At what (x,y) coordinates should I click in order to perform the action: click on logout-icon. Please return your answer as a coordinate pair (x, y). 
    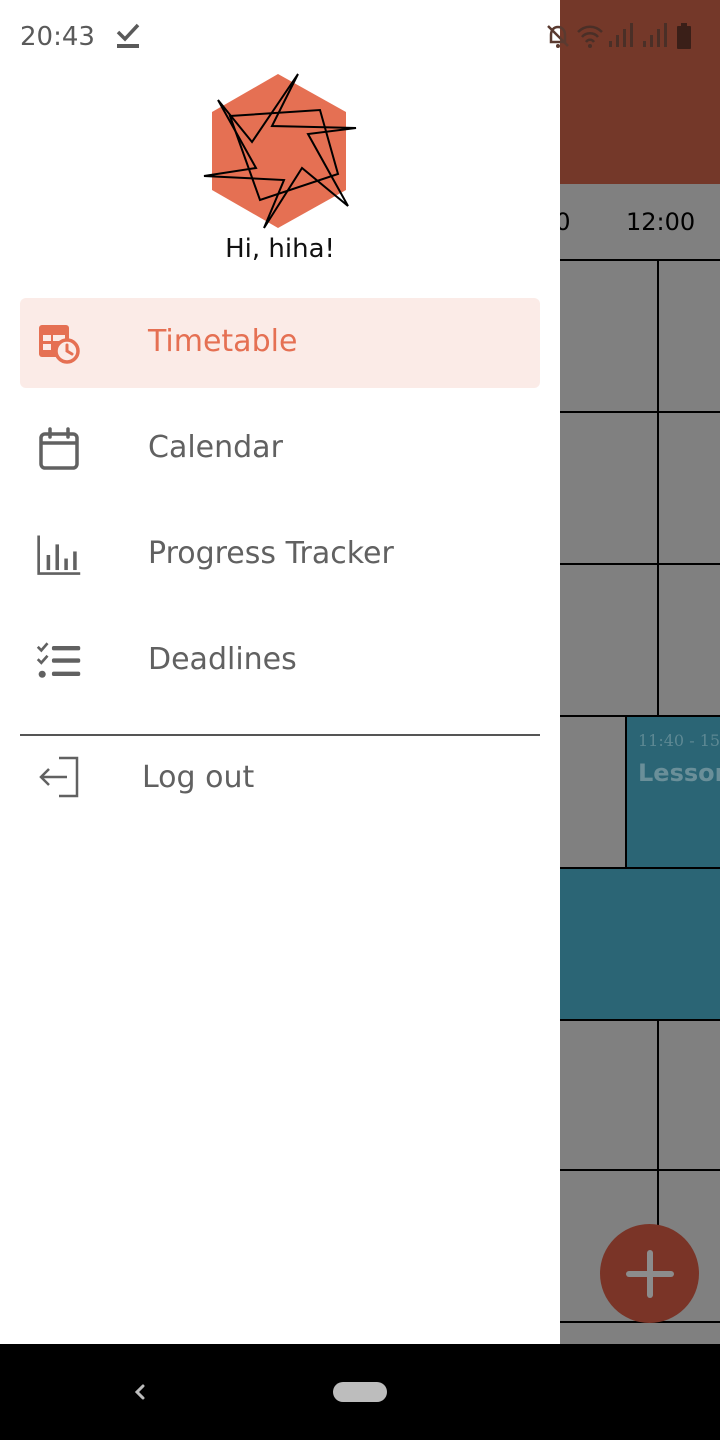
    Looking at the image, I should click on (59, 777).